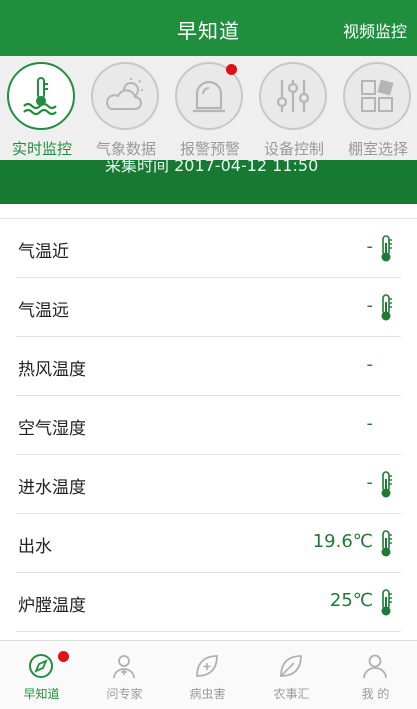  I want to click on tab-label: 早知道, so click(41, 694).